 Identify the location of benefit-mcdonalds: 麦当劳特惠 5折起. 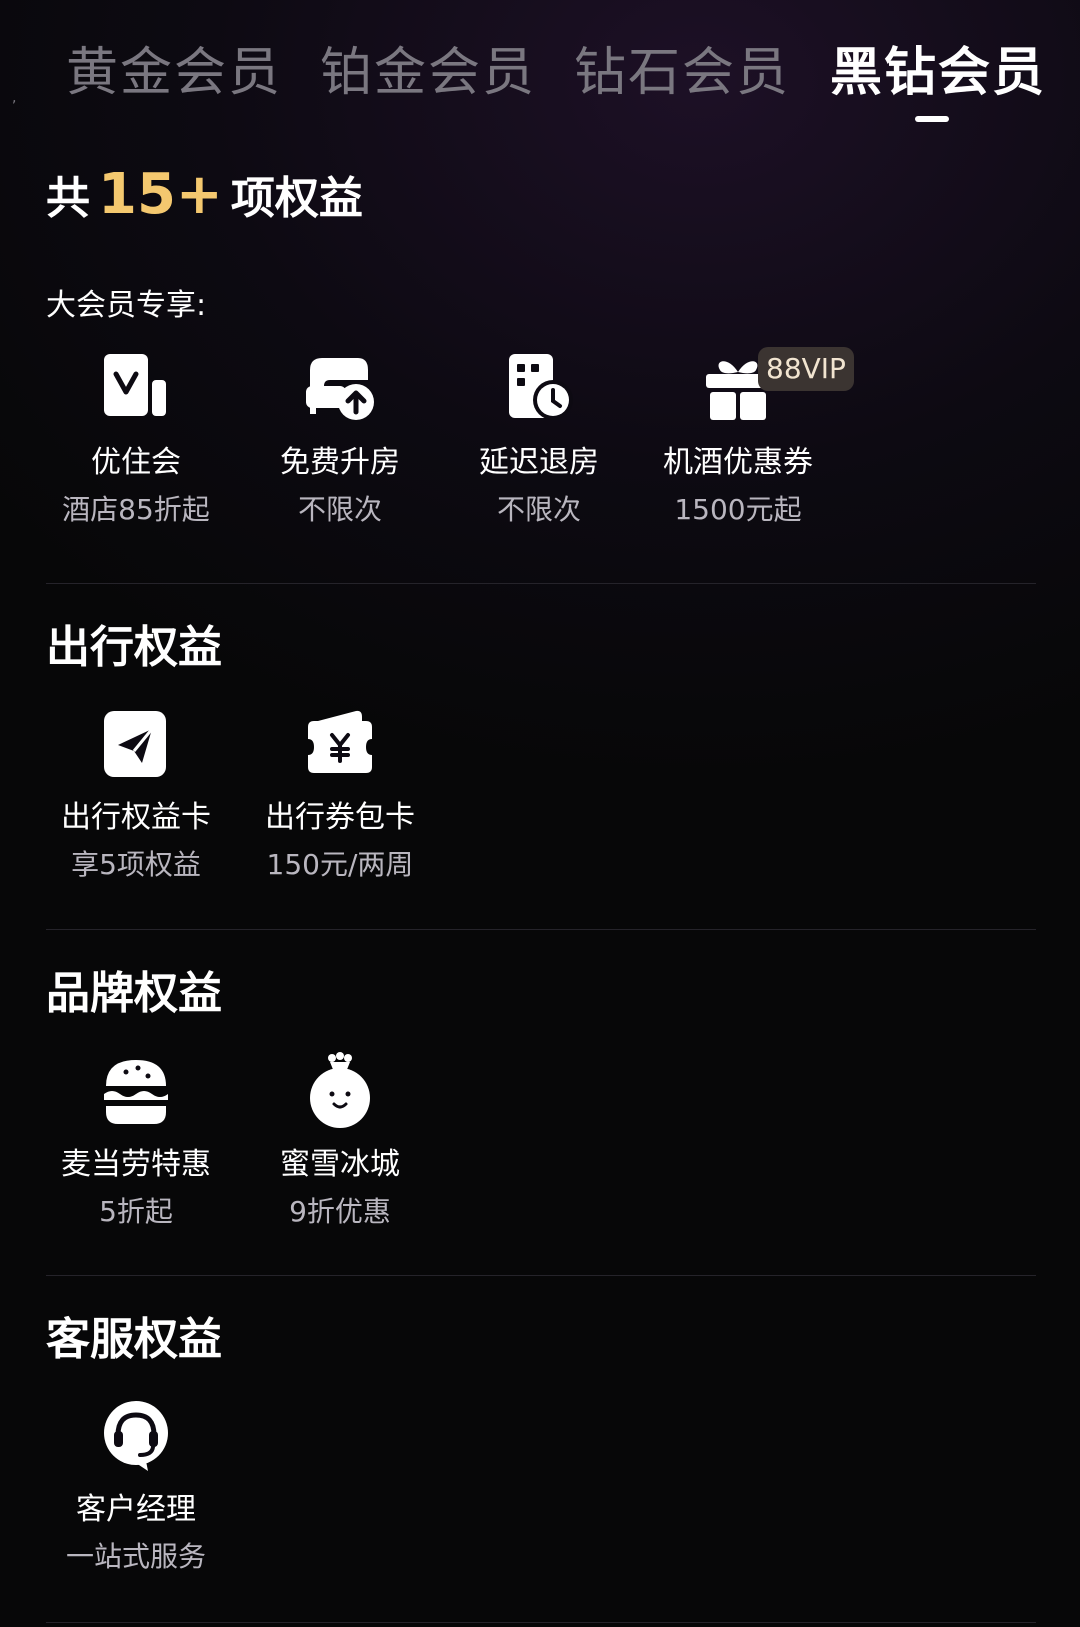
(136, 1142).